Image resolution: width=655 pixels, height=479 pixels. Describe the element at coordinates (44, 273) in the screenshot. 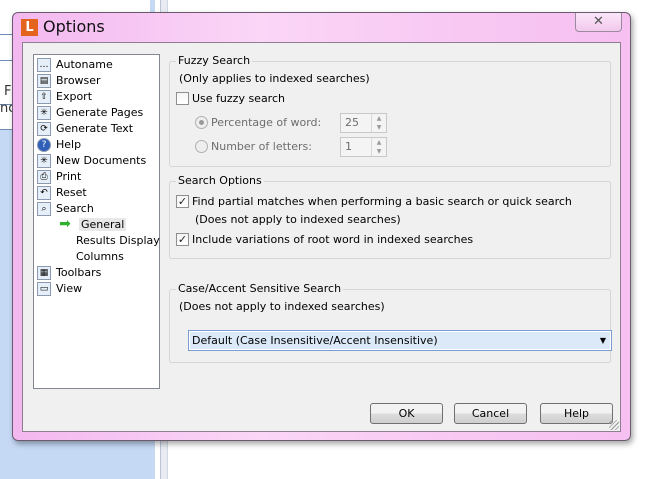

I see `toolbars-icon: ▦` at that location.